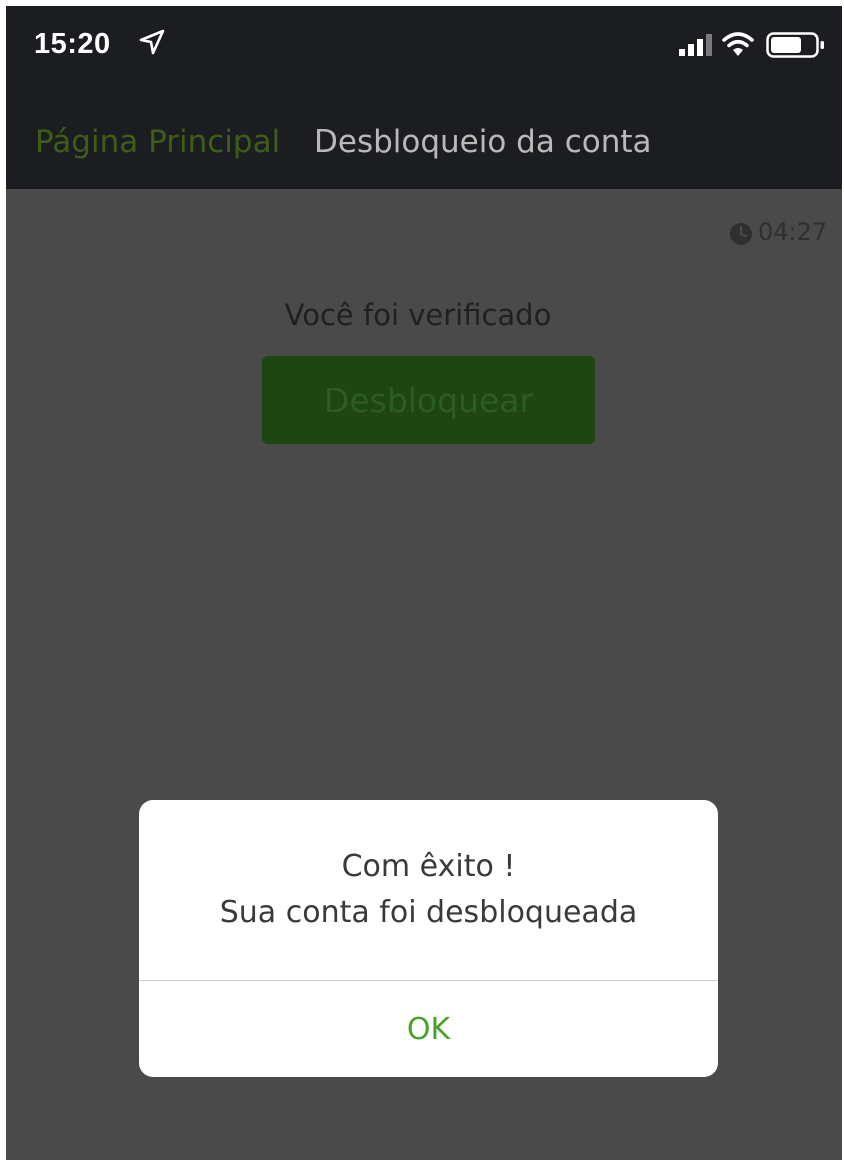  I want to click on ok-button: OK, so click(428, 1029).